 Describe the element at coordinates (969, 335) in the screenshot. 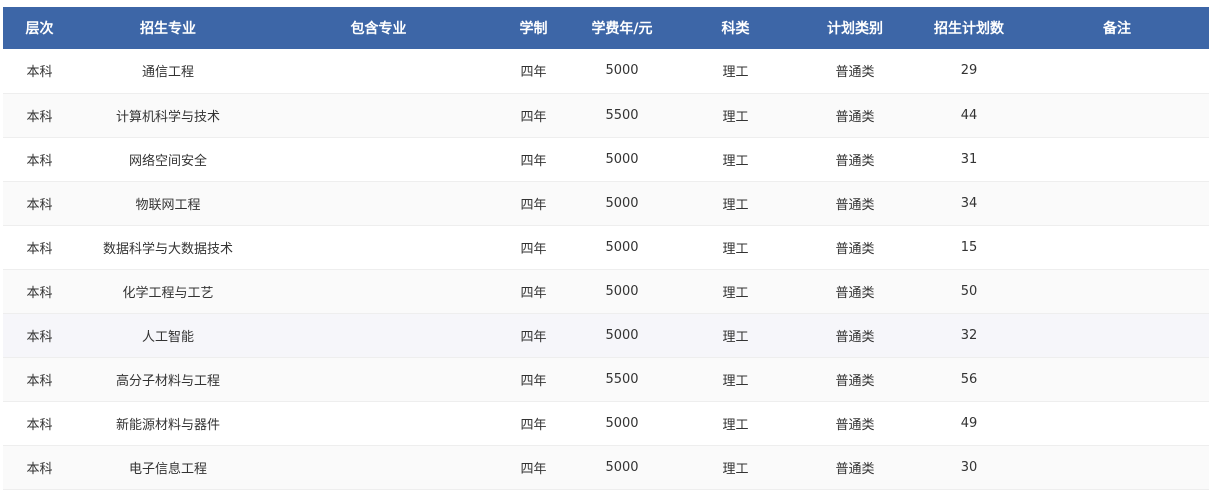

I see `cell-count: 32` at that location.